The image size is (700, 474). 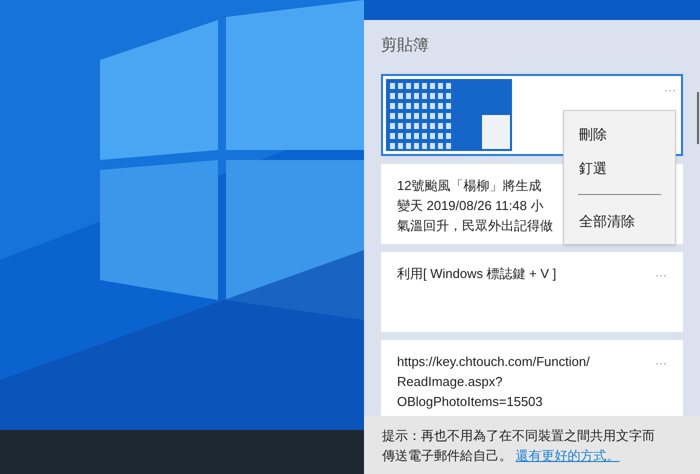 I want to click on menu-item: 全部清除, so click(x=619, y=221).